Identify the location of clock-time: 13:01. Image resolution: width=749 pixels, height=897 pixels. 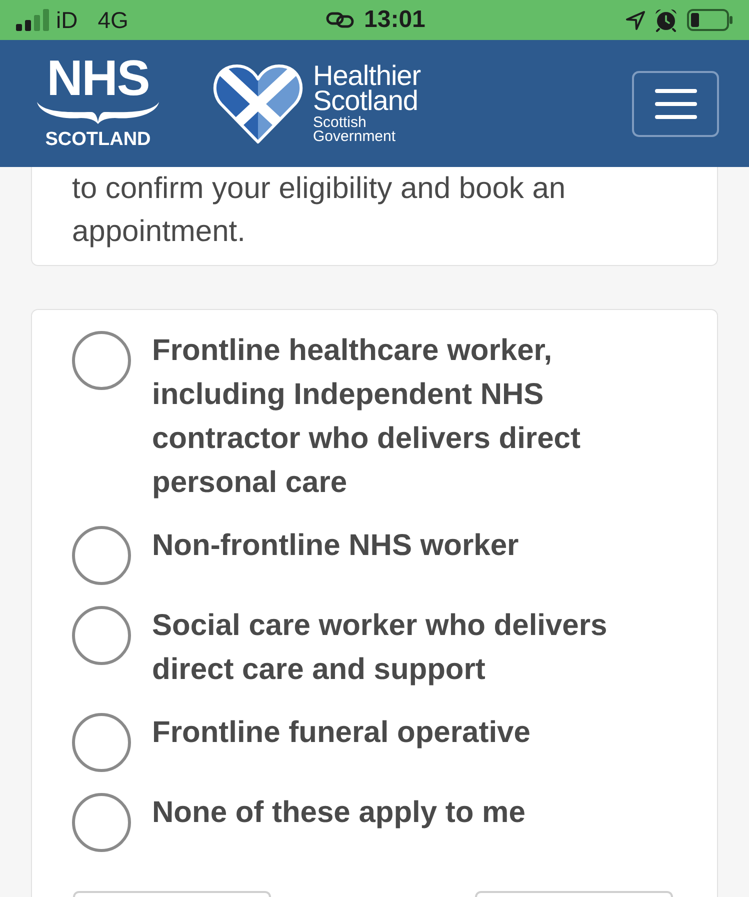
(395, 20).